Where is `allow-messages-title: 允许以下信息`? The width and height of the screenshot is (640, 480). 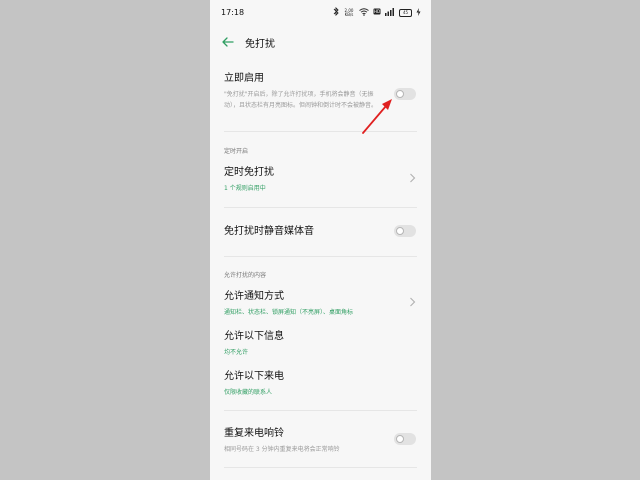 allow-messages-title: 允许以下信息 is located at coordinates (254, 336).